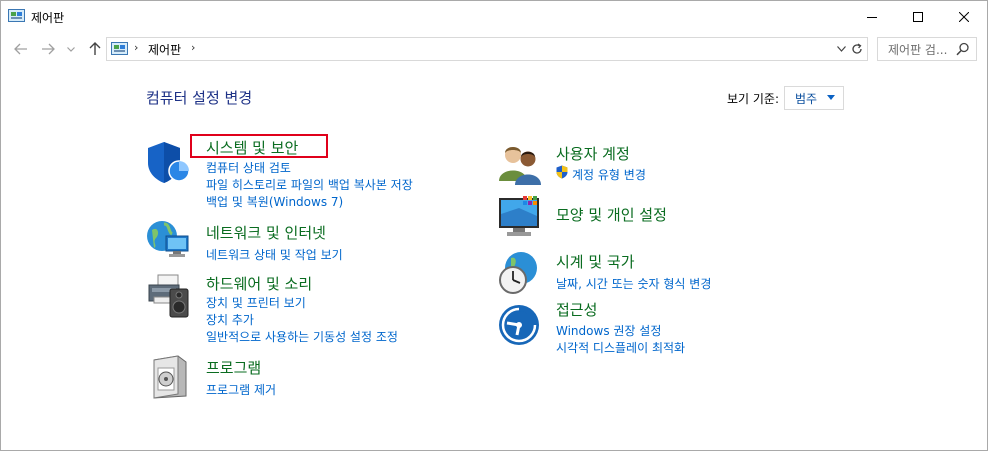  Describe the element at coordinates (259, 283) in the screenshot. I see `category-title-hardware-sound: 하드웨어 및 소리` at that location.